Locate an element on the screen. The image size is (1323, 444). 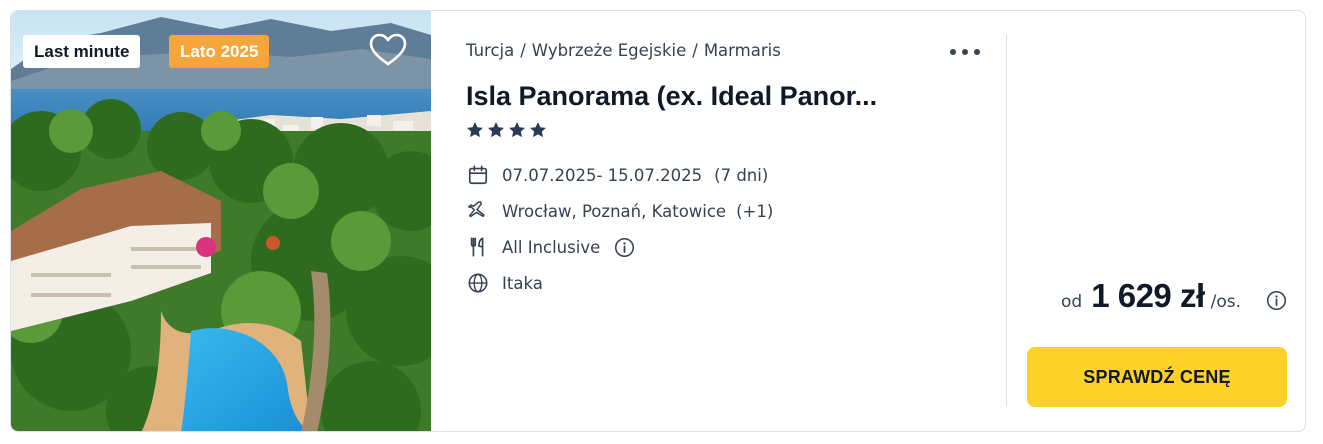
divider is located at coordinates (1006, 221).